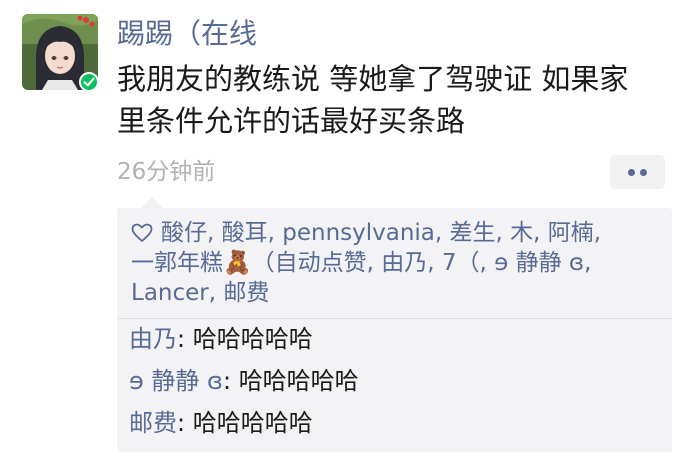 This screenshot has height=467, width=690. Describe the element at coordinates (396, 293) in the screenshot. I see `likes-names: Lancer, 邮费` at that location.